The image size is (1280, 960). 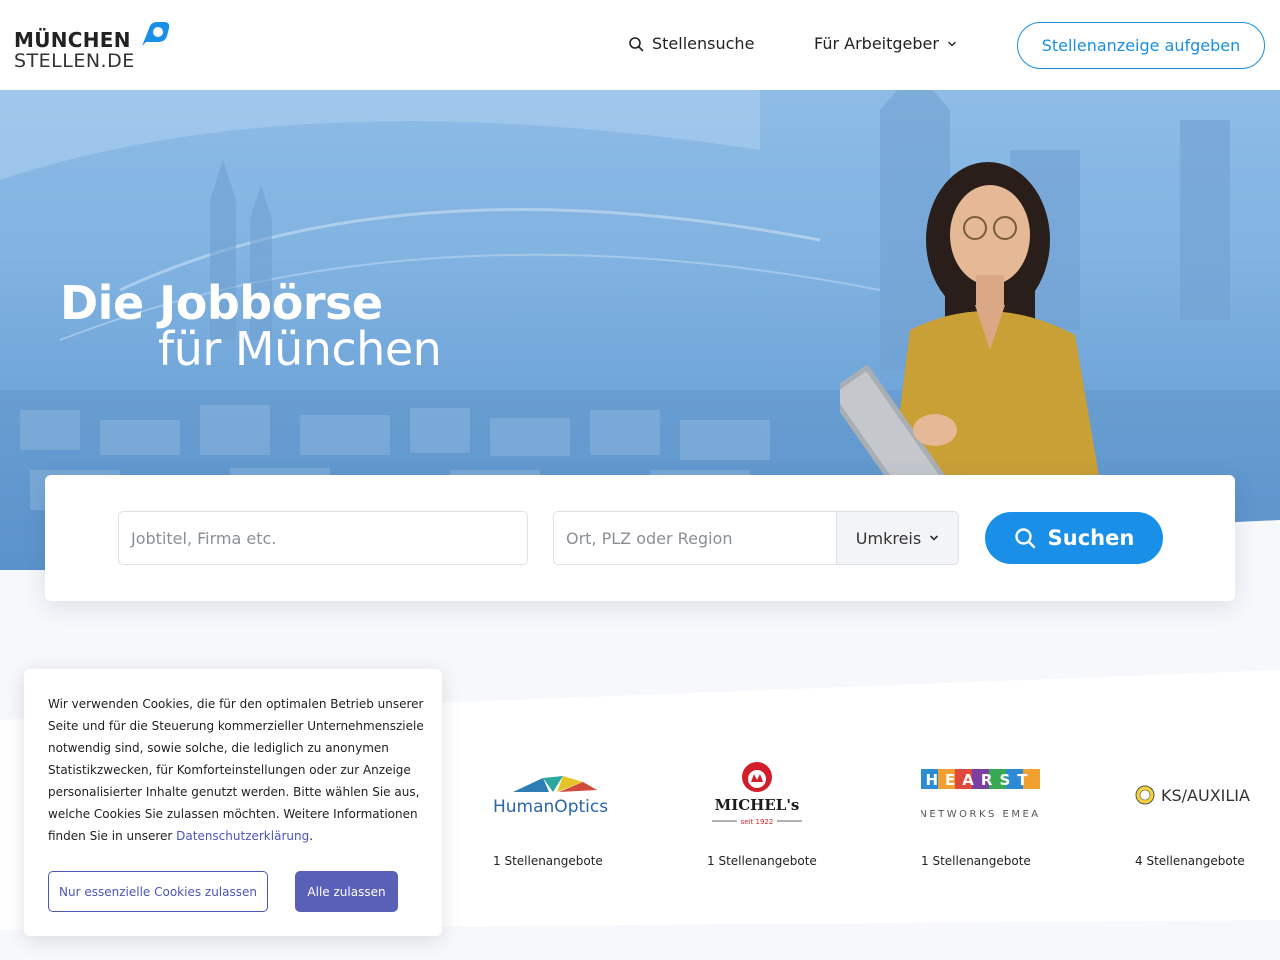 I want to click on site-logo: MÜNCHEN STELLEN.DE, so click(x=94, y=47).